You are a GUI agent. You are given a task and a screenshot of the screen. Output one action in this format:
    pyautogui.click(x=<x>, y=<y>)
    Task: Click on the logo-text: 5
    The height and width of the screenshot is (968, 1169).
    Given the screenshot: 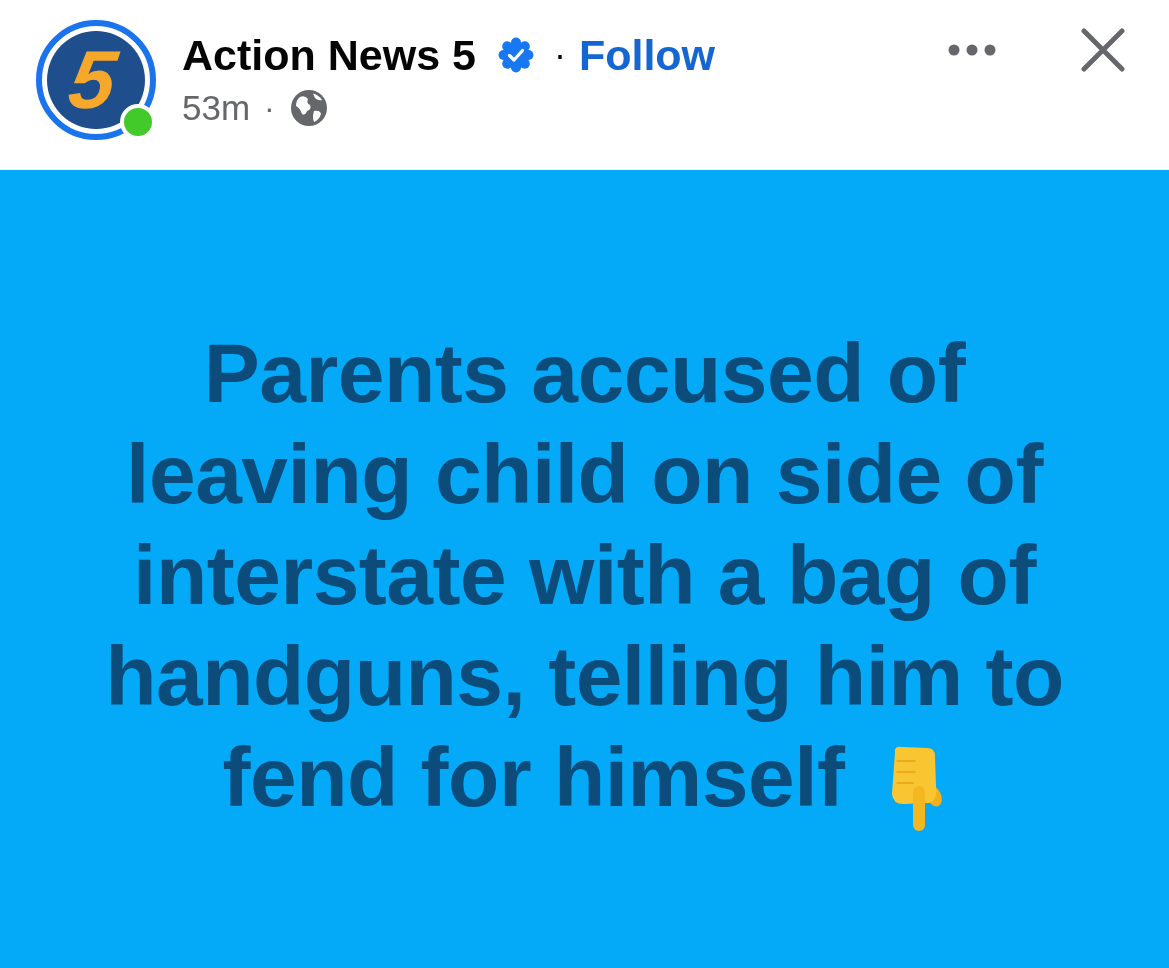 What is the action you would take?
    pyautogui.click(x=93, y=80)
    